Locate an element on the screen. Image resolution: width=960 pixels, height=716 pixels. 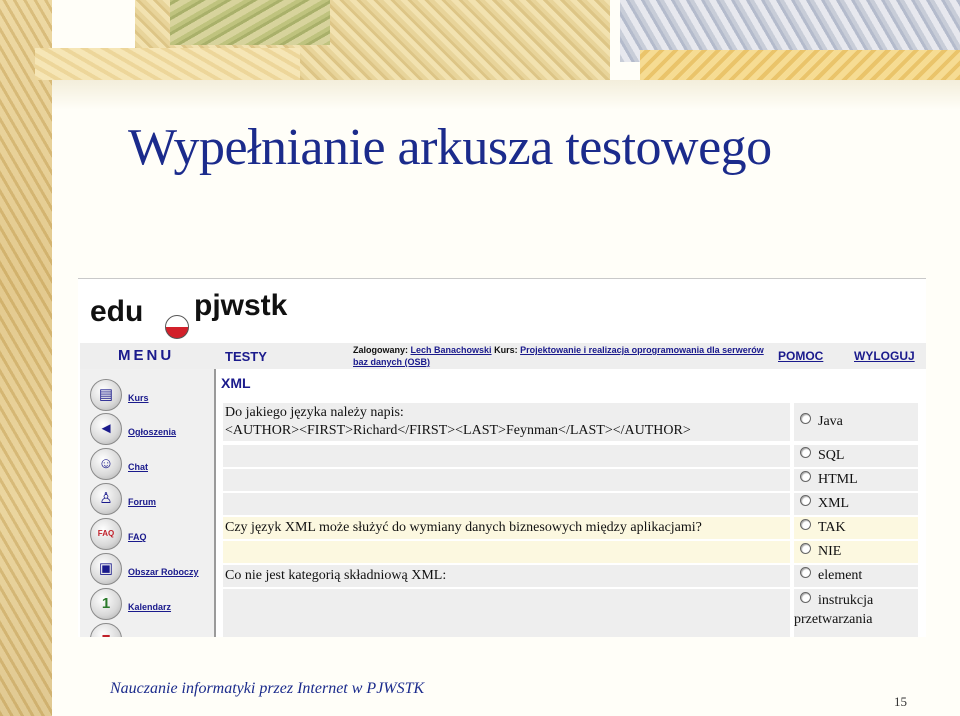
option-html: HTML is located at coordinates (856, 480).